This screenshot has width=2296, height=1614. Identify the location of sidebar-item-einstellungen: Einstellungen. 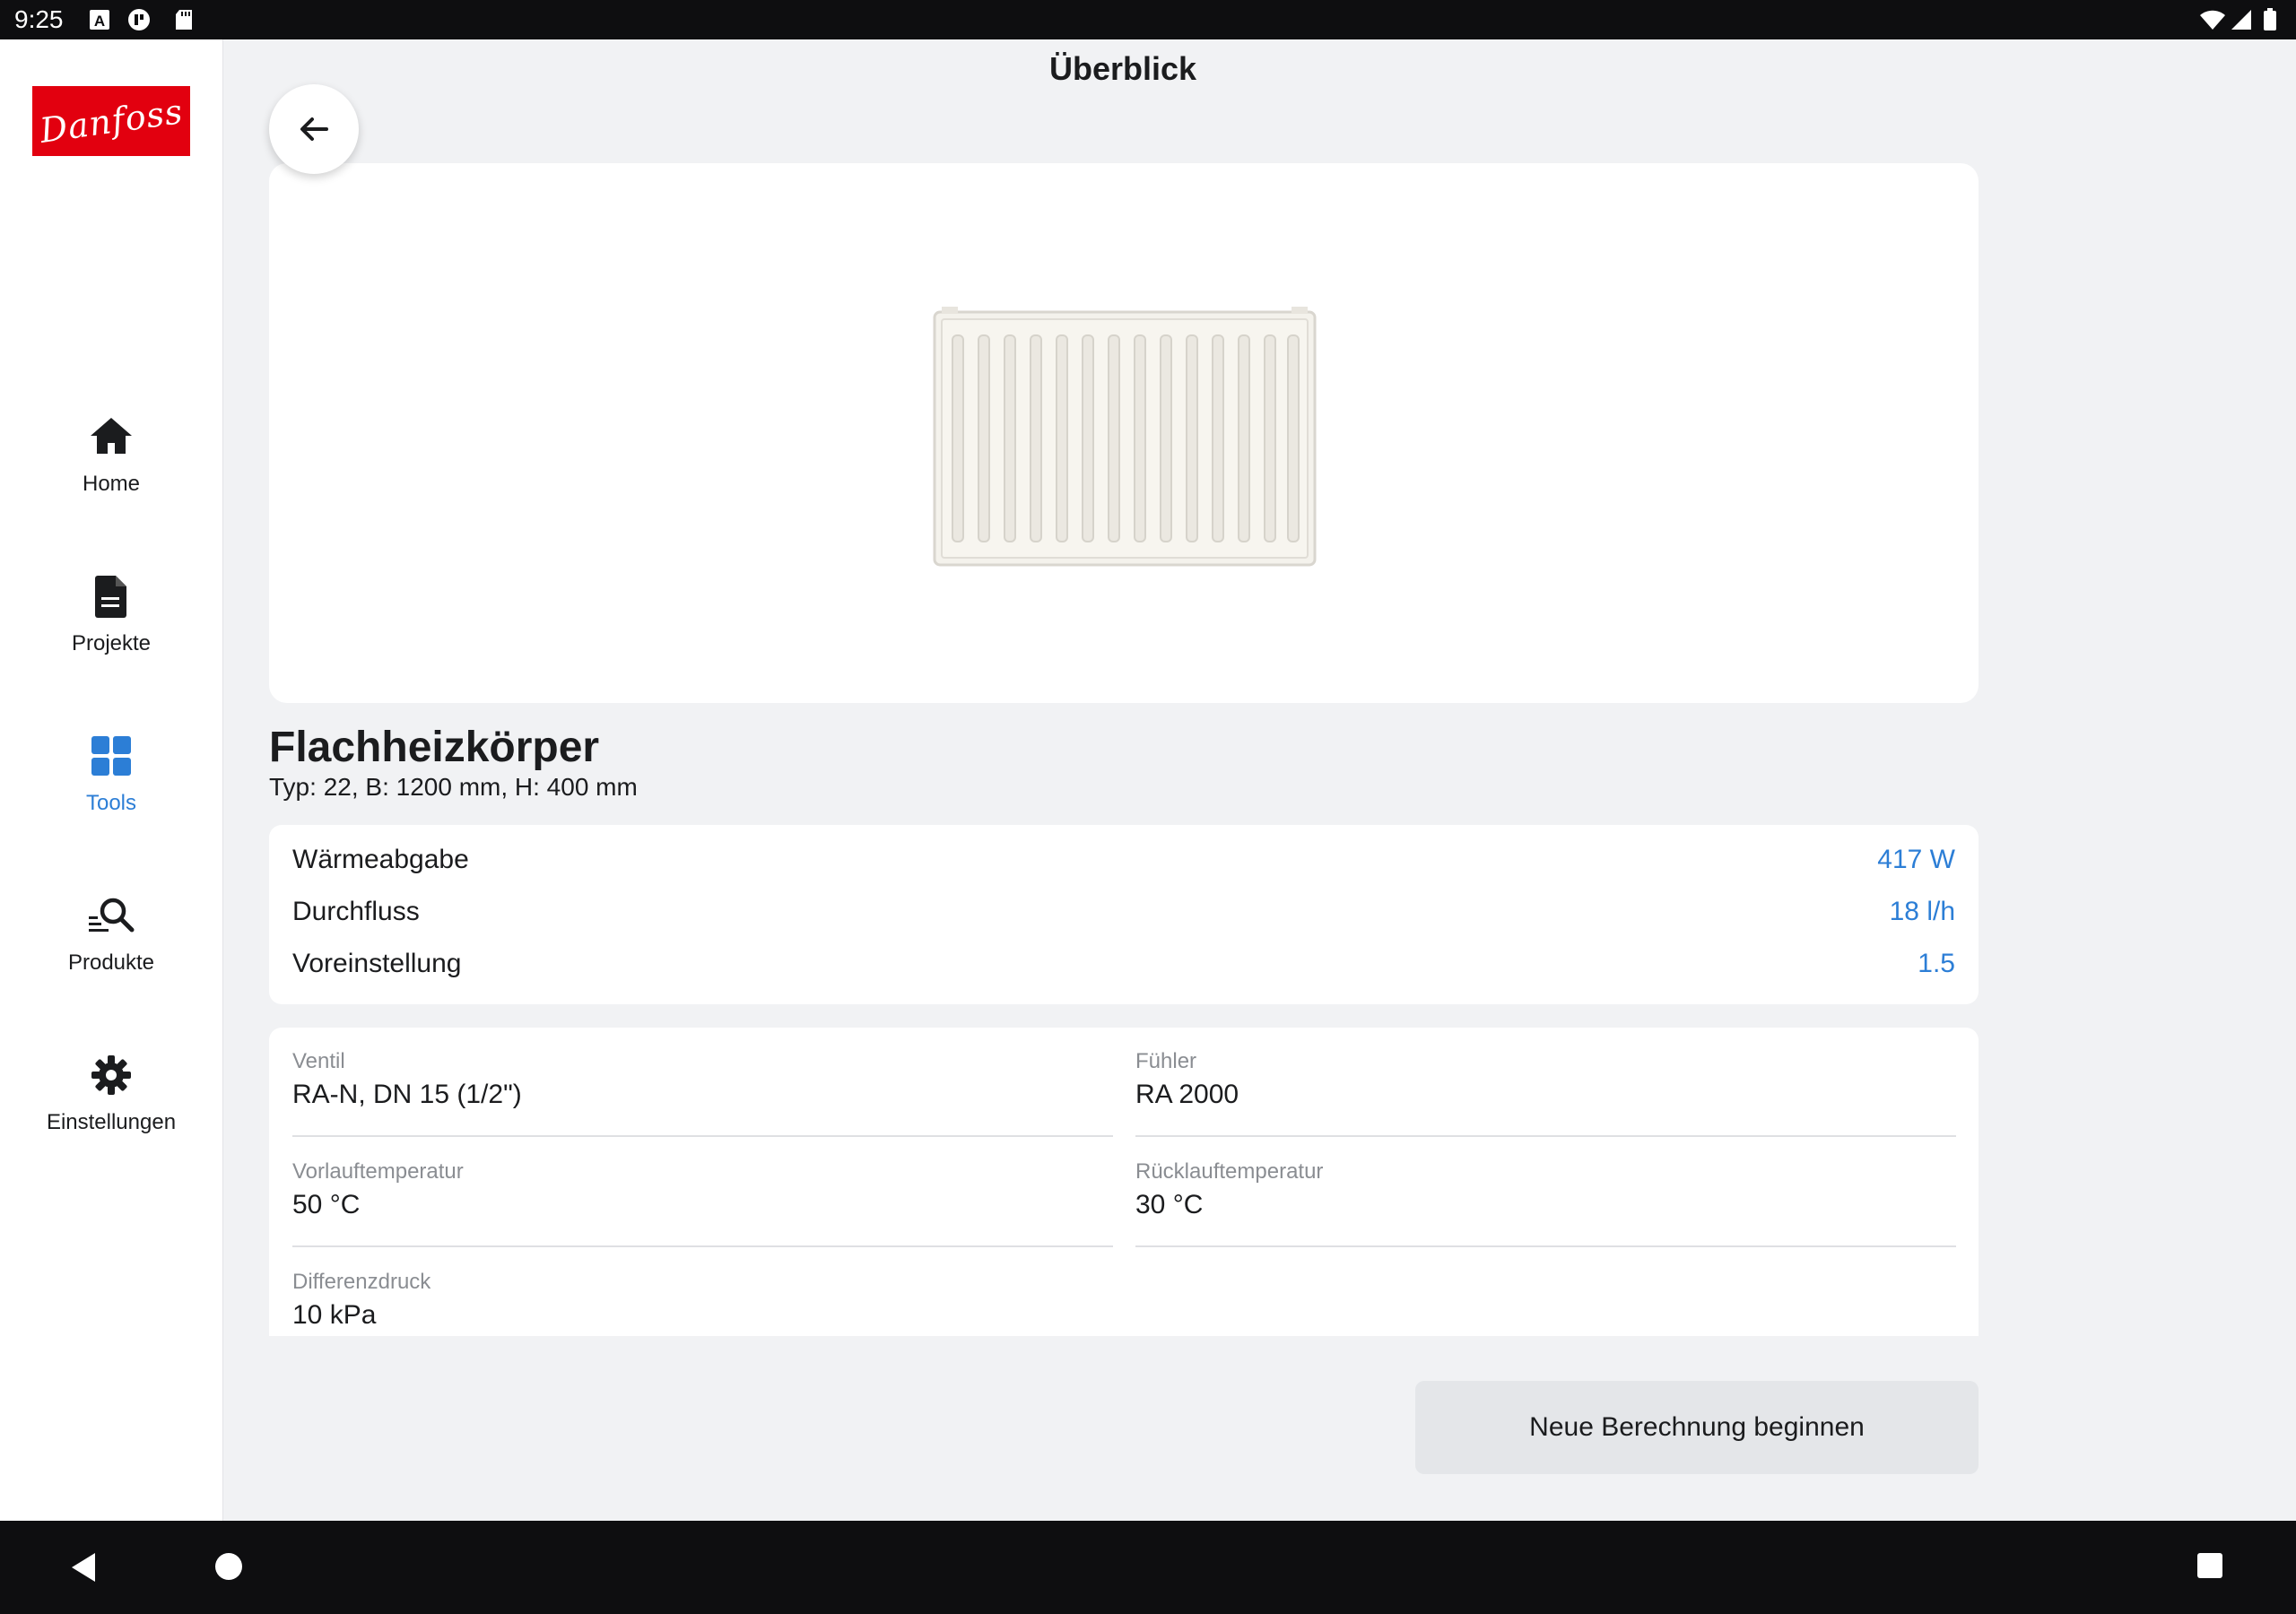
(111, 1103).